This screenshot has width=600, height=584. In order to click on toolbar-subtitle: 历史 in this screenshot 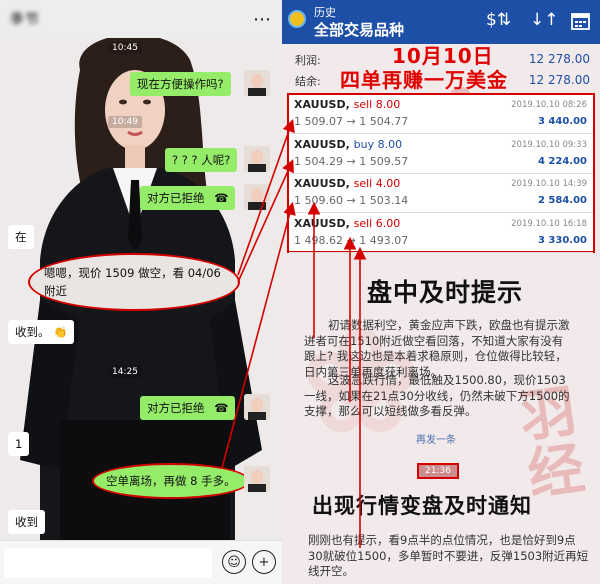, I will do `click(325, 12)`.